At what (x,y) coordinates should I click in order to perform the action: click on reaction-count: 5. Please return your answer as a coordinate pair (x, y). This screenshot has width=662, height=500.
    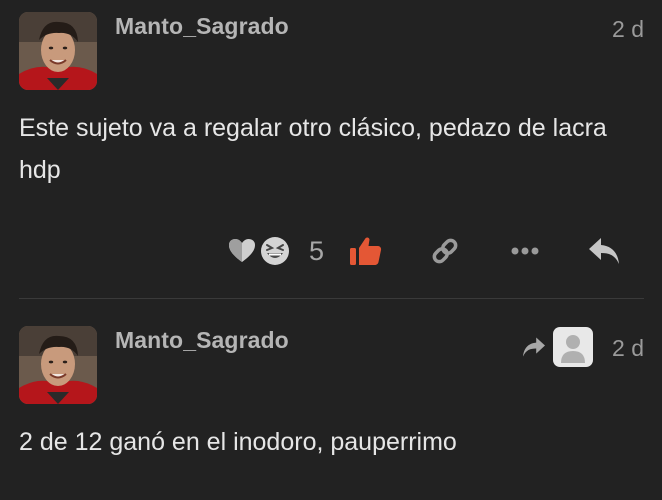
    Looking at the image, I should click on (316, 251).